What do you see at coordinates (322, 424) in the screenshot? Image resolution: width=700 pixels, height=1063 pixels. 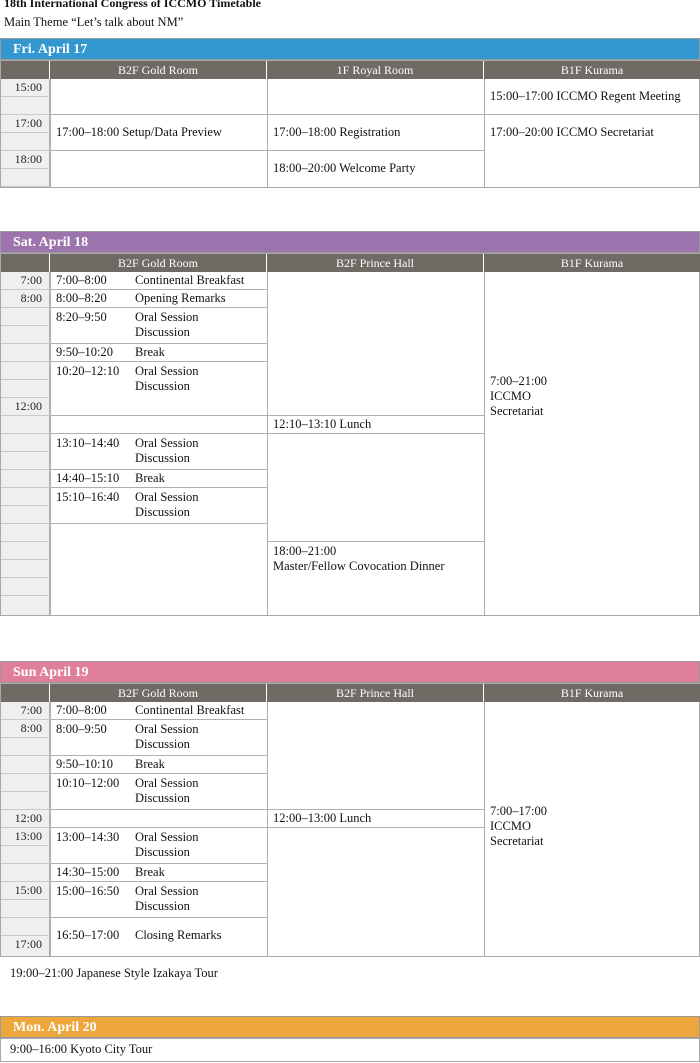 I see `event-text: 12:10–13:10 Lunch` at bounding box center [322, 424].